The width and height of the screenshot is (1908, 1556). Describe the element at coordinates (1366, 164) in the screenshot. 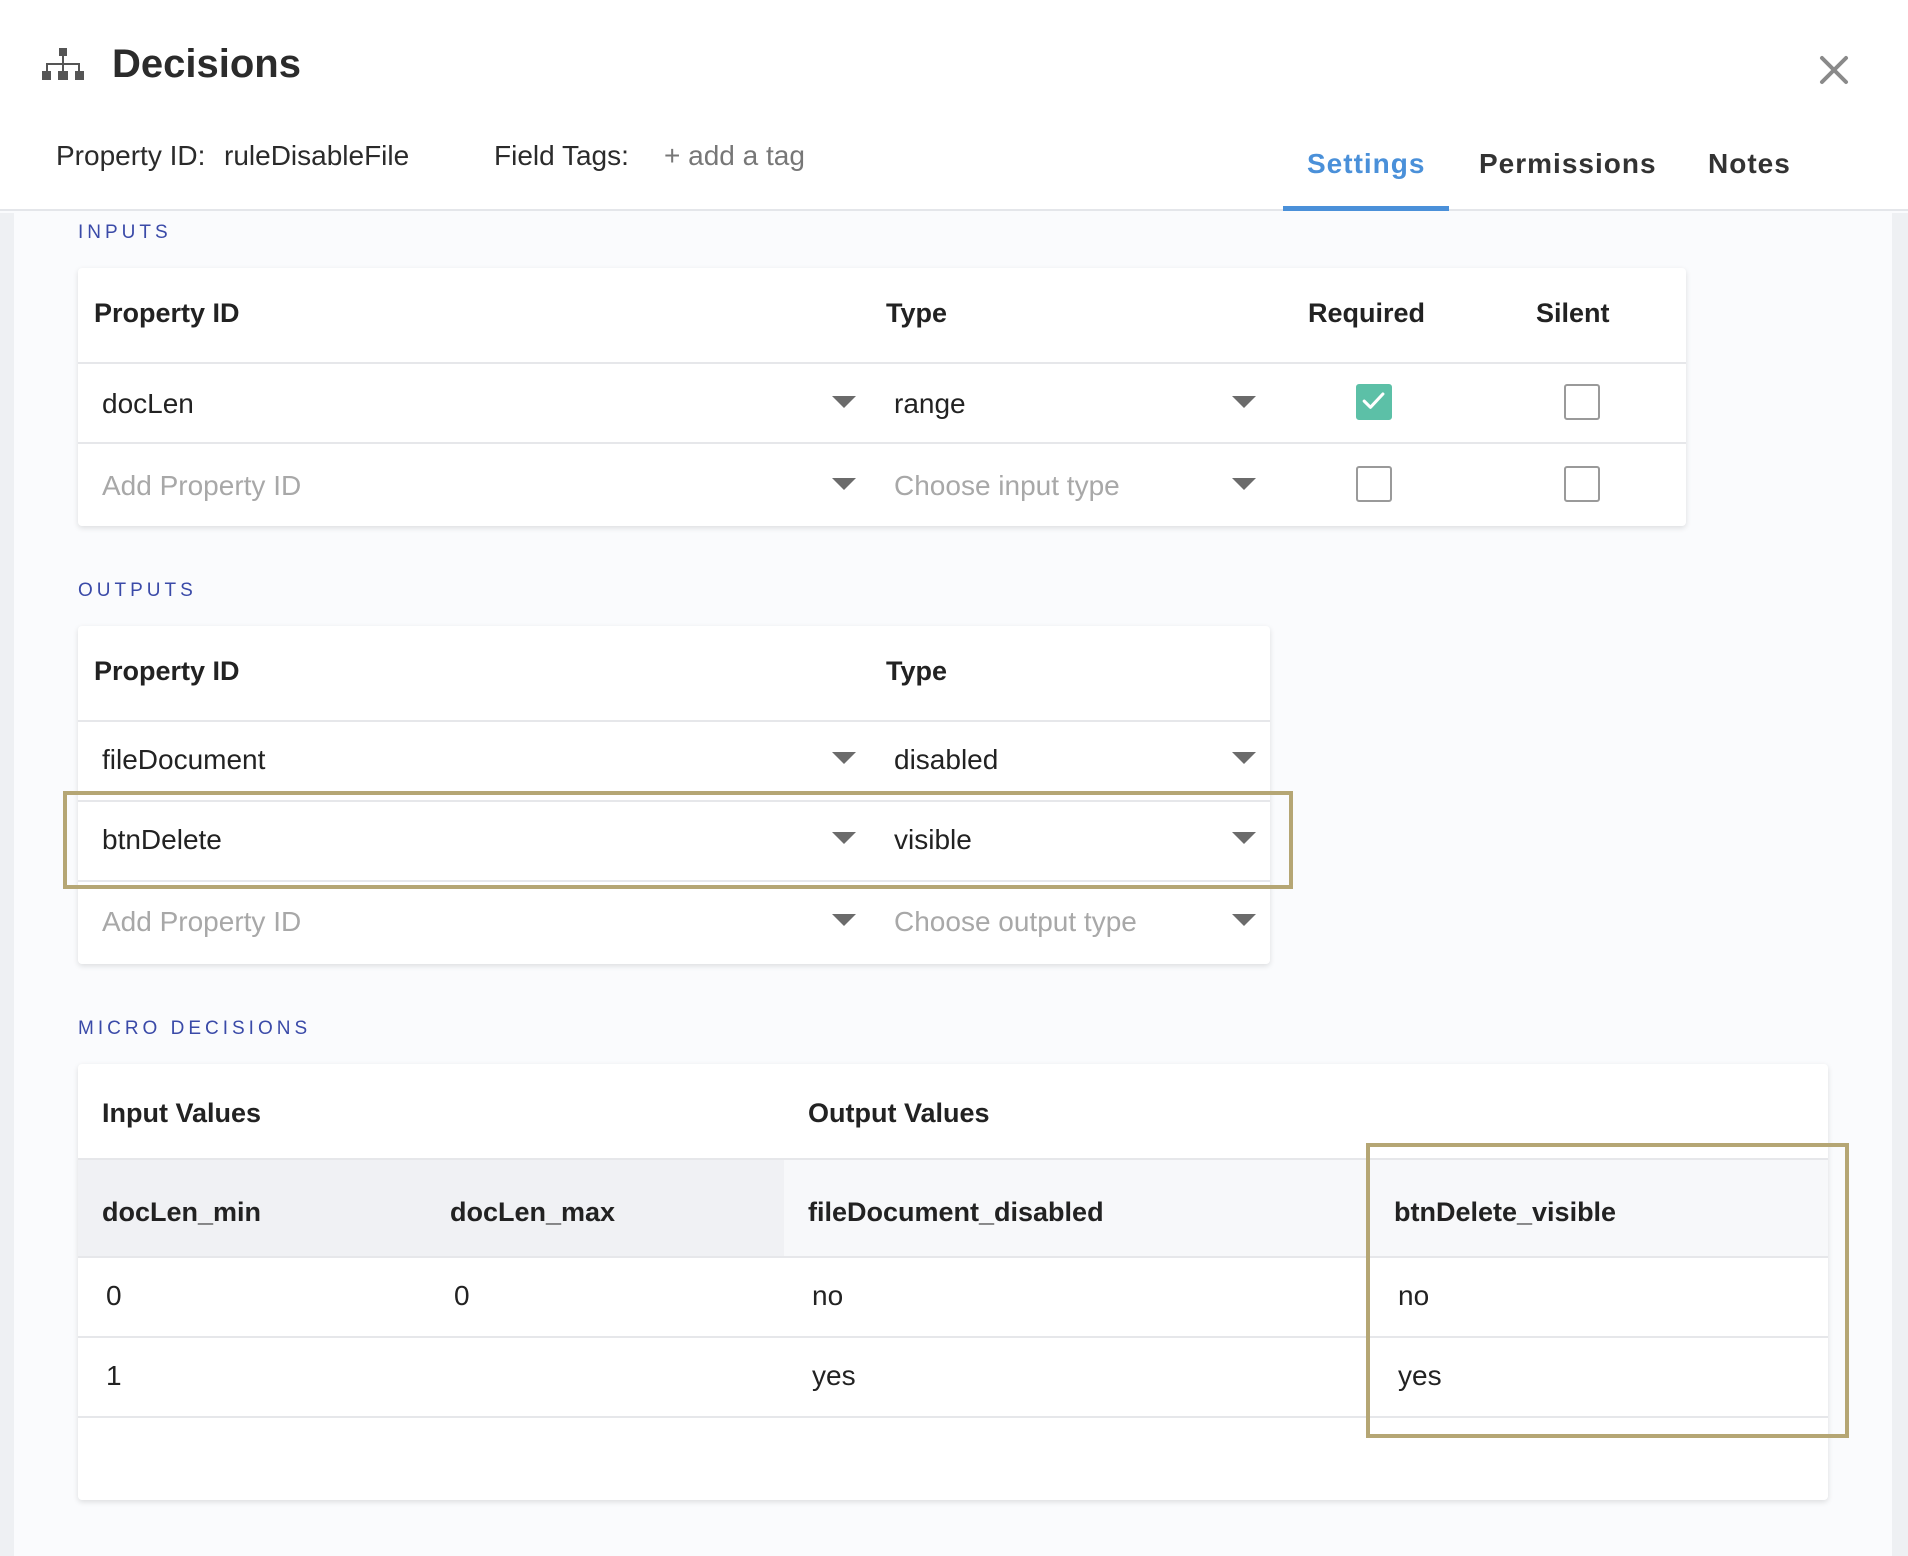

I see `tab-settings: Settings` at that location.